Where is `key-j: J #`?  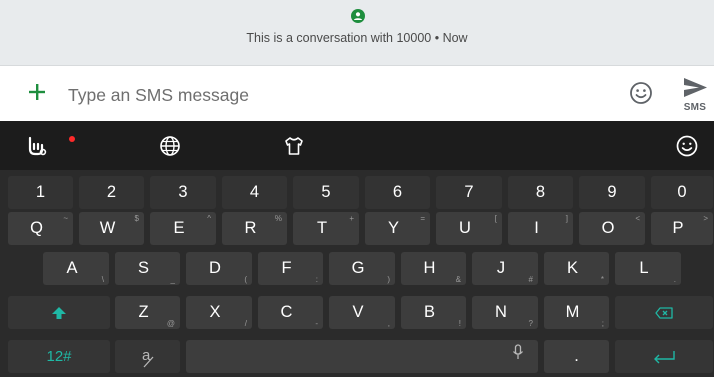
key-j: J # is located at coordinates (505, 268).